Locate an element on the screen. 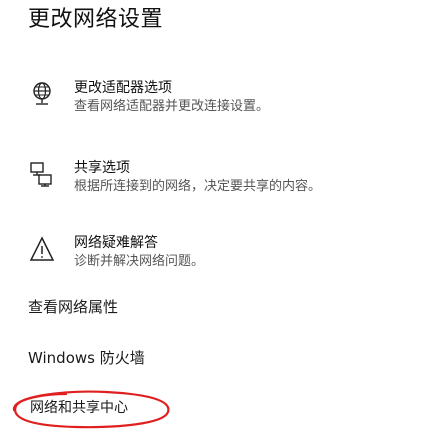 The height and width of the screenshot is (441, 428). sharing-computer-icon is located at coordinates (42, 174).